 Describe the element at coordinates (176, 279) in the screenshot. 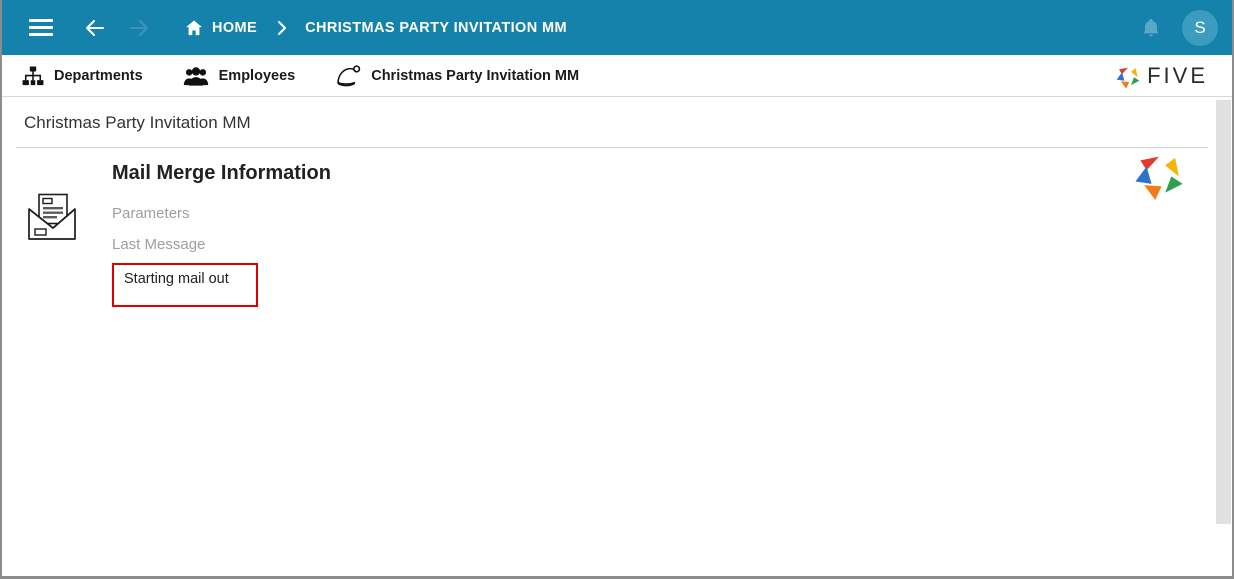

I see `field-value-last-message: Starting mail out` at that location.